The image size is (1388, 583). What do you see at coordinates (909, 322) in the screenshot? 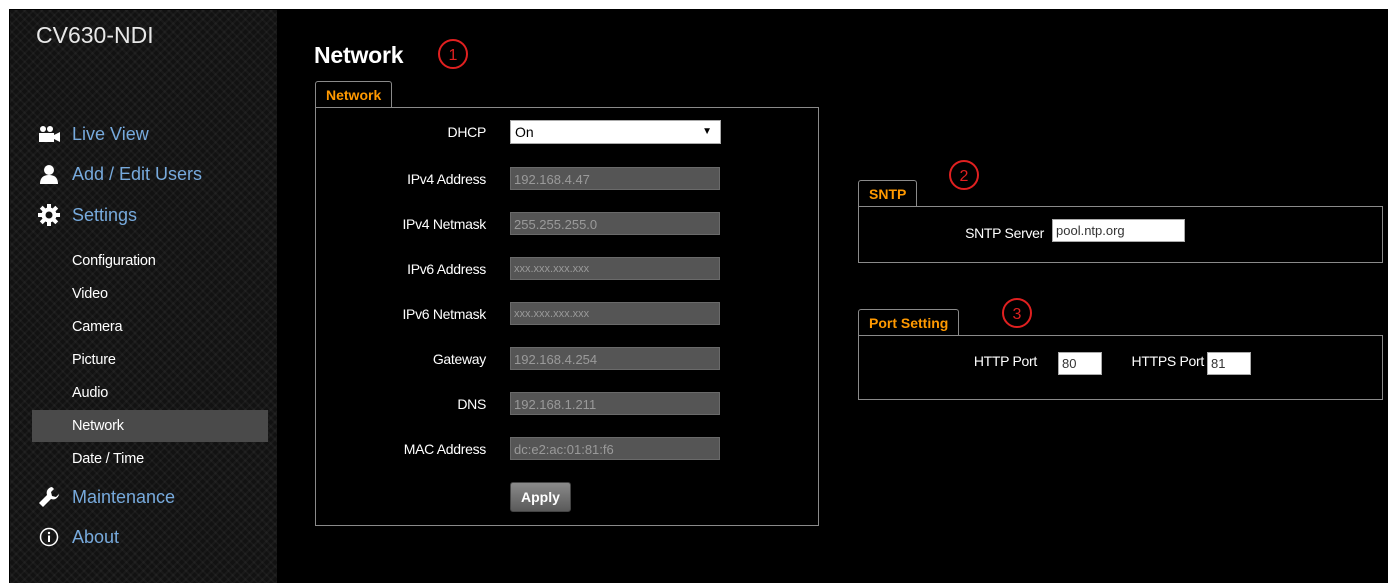
I see `tab-port-setting: Port Setting` at bounding box center [909, 322].